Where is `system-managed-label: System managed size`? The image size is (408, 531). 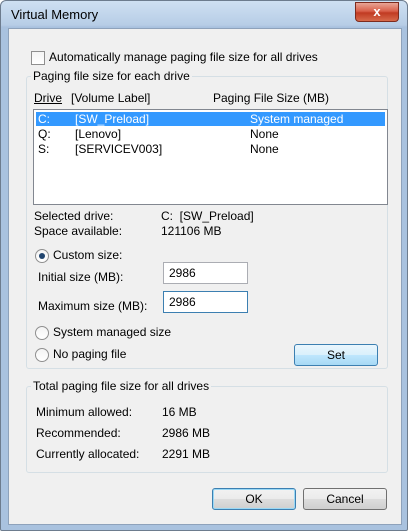 system-managed-label: System managed size is located at coordinates (112, 332).